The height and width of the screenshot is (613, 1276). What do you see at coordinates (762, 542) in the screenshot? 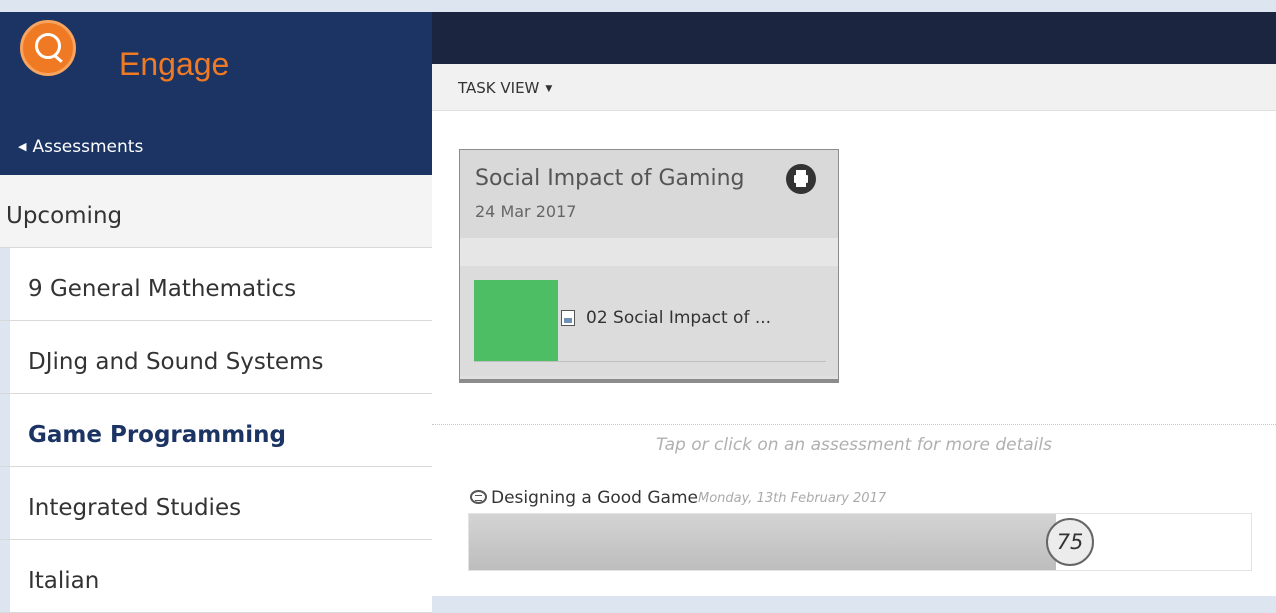
I see `score-bar-fill` at bounding box center [762, 542].